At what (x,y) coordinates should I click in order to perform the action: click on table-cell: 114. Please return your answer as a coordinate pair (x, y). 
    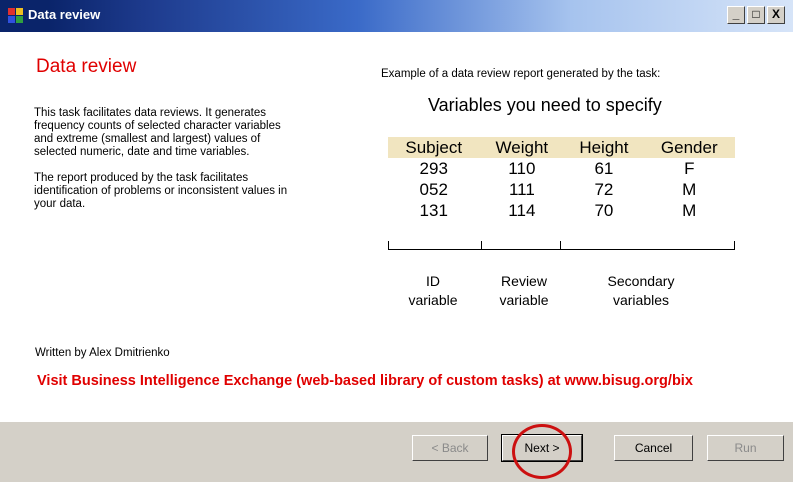
    Looking at the image, I should click on (522, 210).